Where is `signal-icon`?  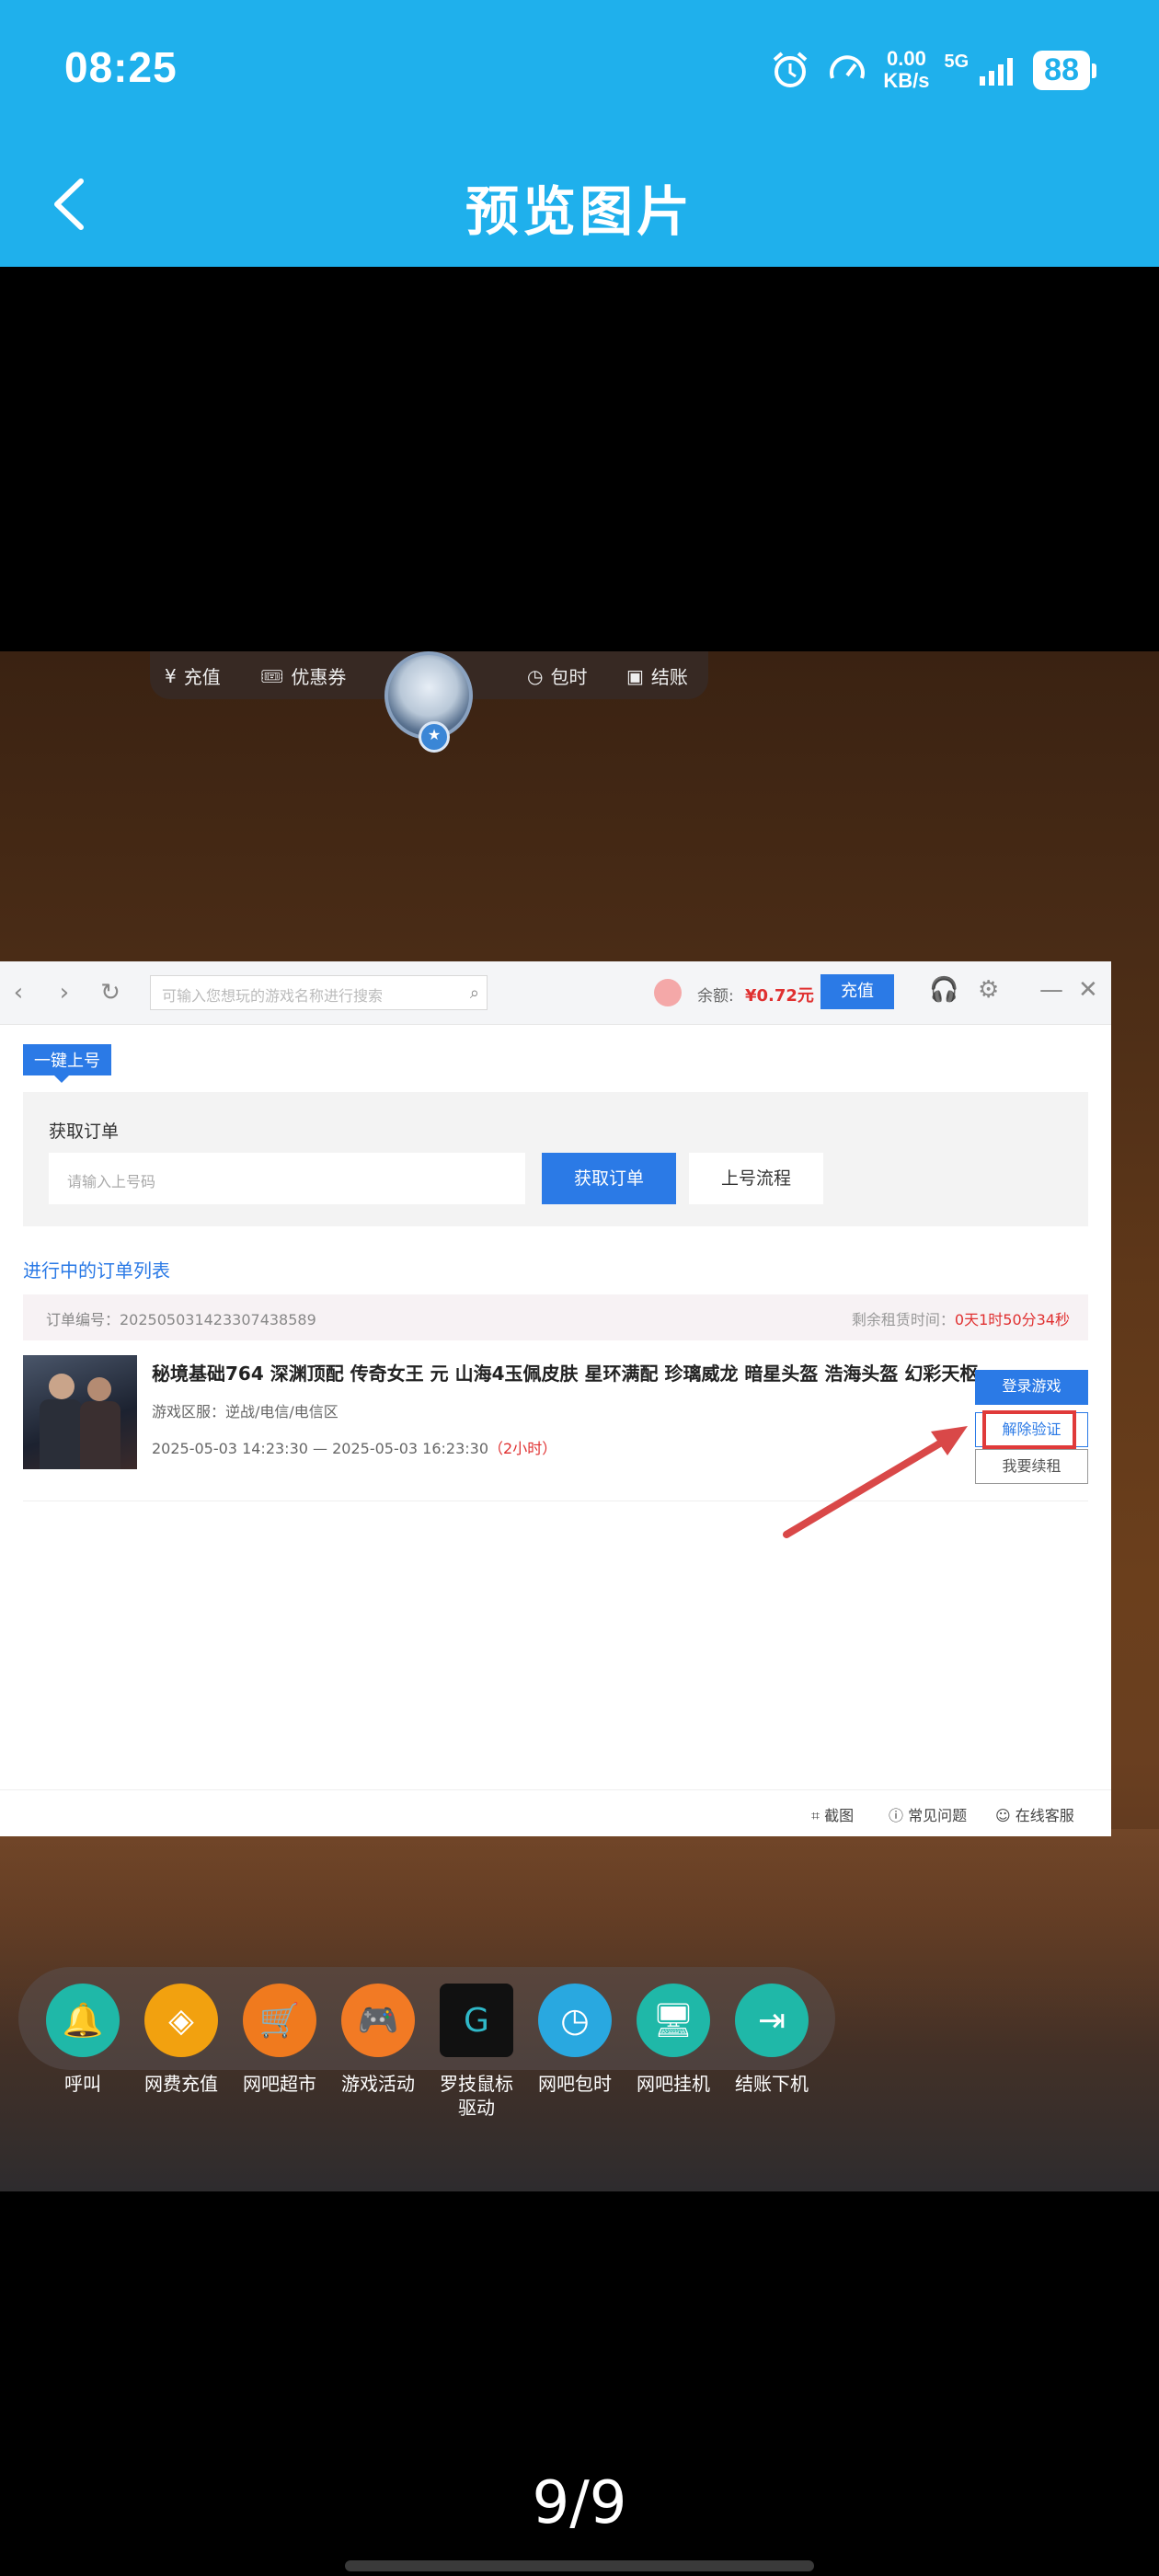 signal-icon is located at coordinates (997, 72).